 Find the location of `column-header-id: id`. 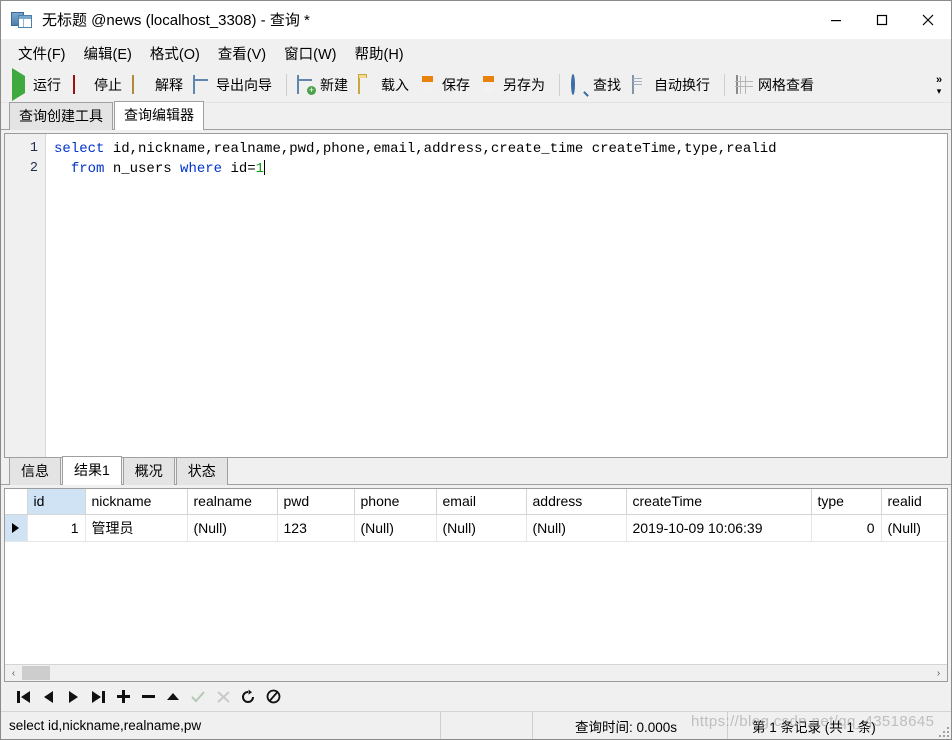

column-header-id: id is located at coordinates (56, 502).